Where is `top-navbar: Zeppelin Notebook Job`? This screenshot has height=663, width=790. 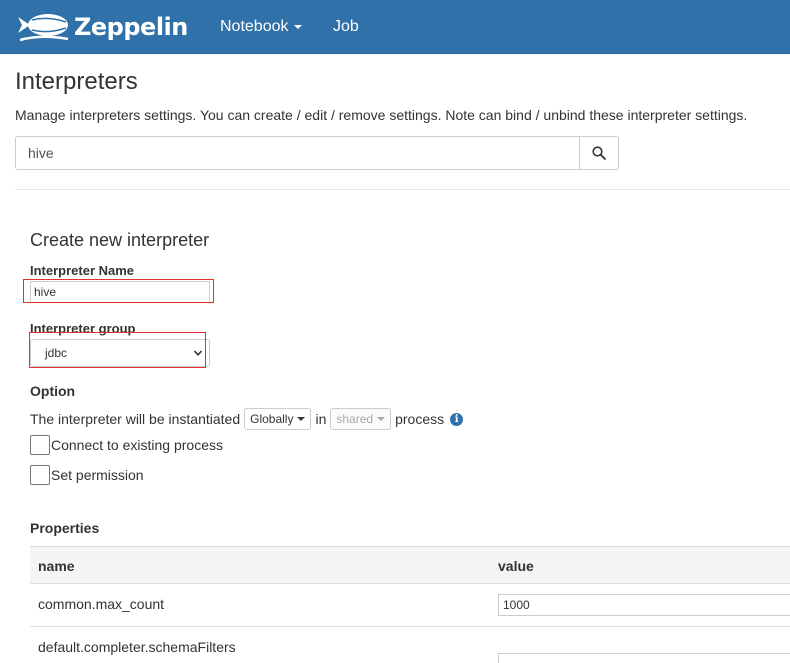
top-navbar: Zeppelin Notebook Job is located at coordinates (395, 27).